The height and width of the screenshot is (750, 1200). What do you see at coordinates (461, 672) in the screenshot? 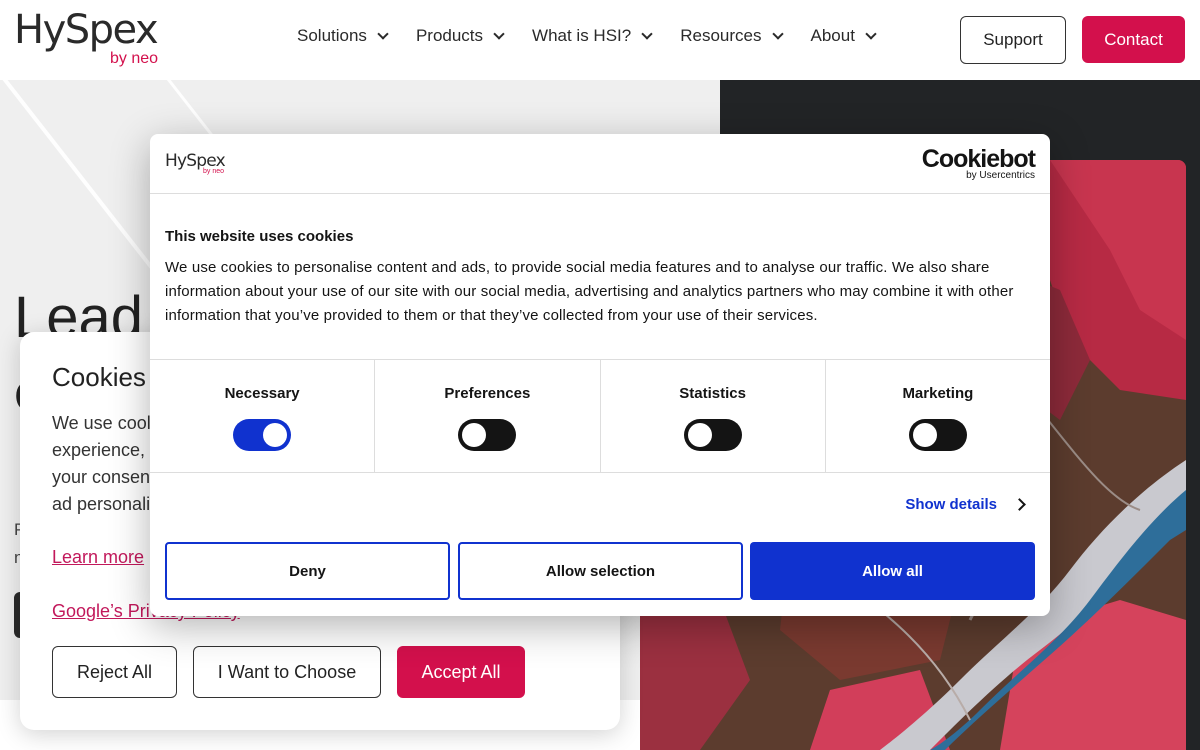
I see `accept-all-button: Accept All` at bounding box center [461, 672].